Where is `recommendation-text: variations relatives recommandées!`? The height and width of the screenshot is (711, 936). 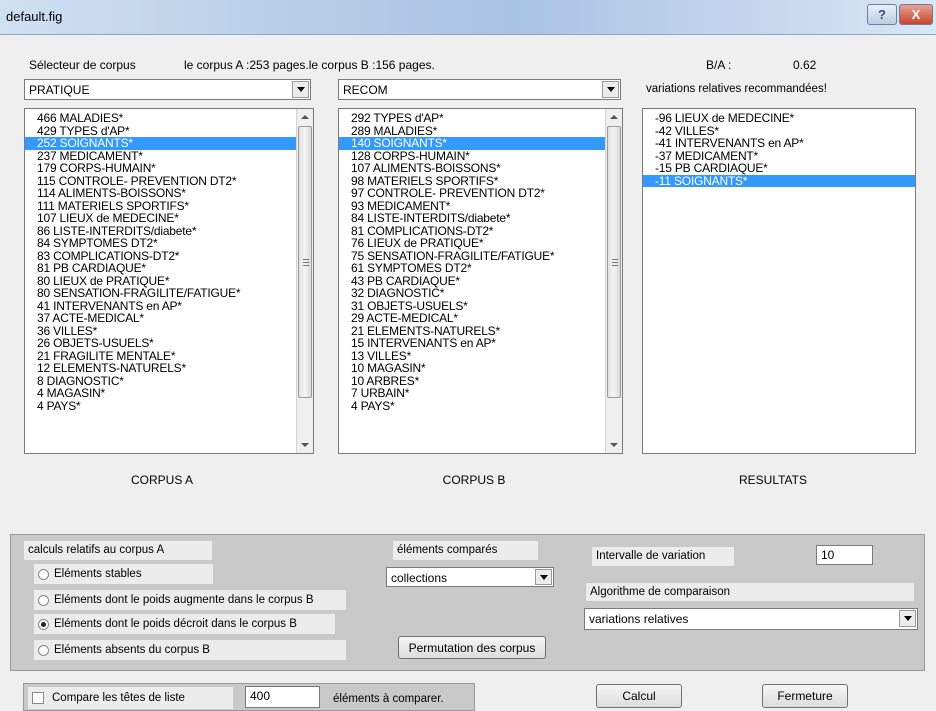 recommendation-text: variations relatives recommandées! is located at coordinates (736, 89).